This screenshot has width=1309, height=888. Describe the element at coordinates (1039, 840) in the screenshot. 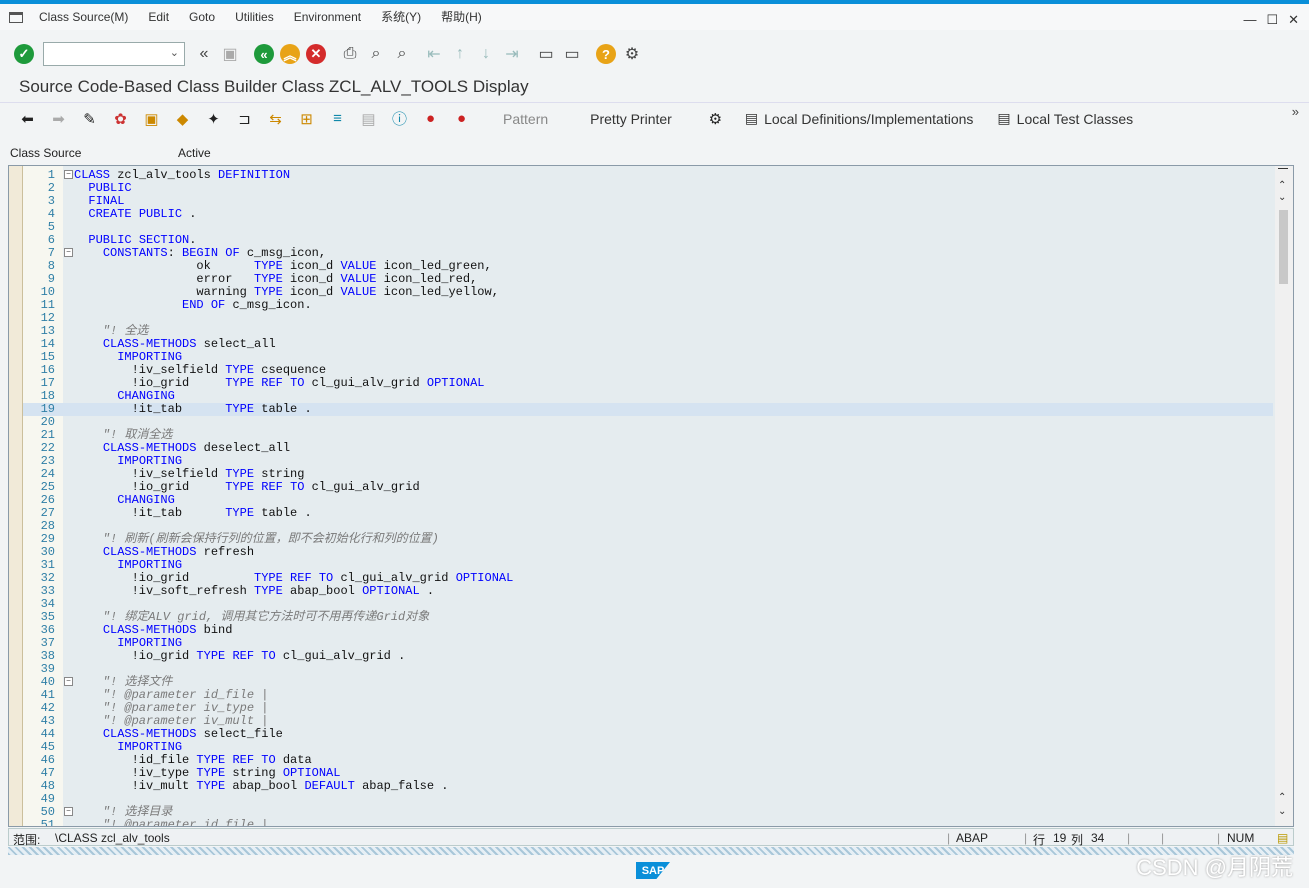

I see `row-label: 行` at that location.